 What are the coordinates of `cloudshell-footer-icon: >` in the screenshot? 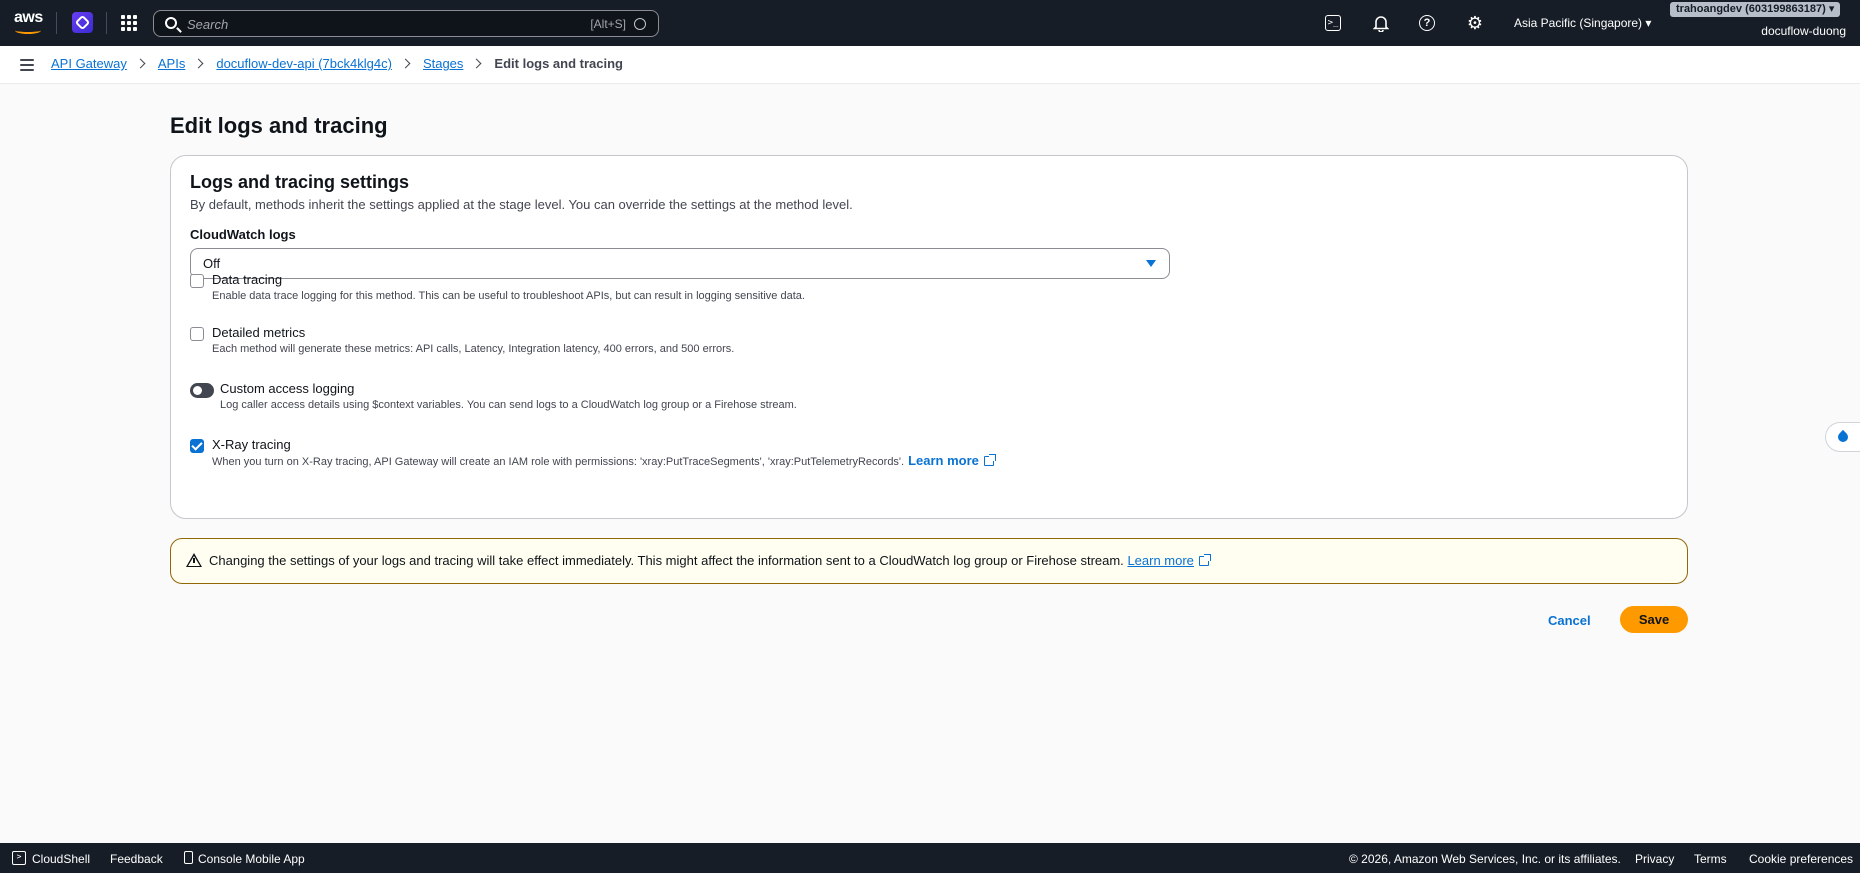 It's located at (19, 858).